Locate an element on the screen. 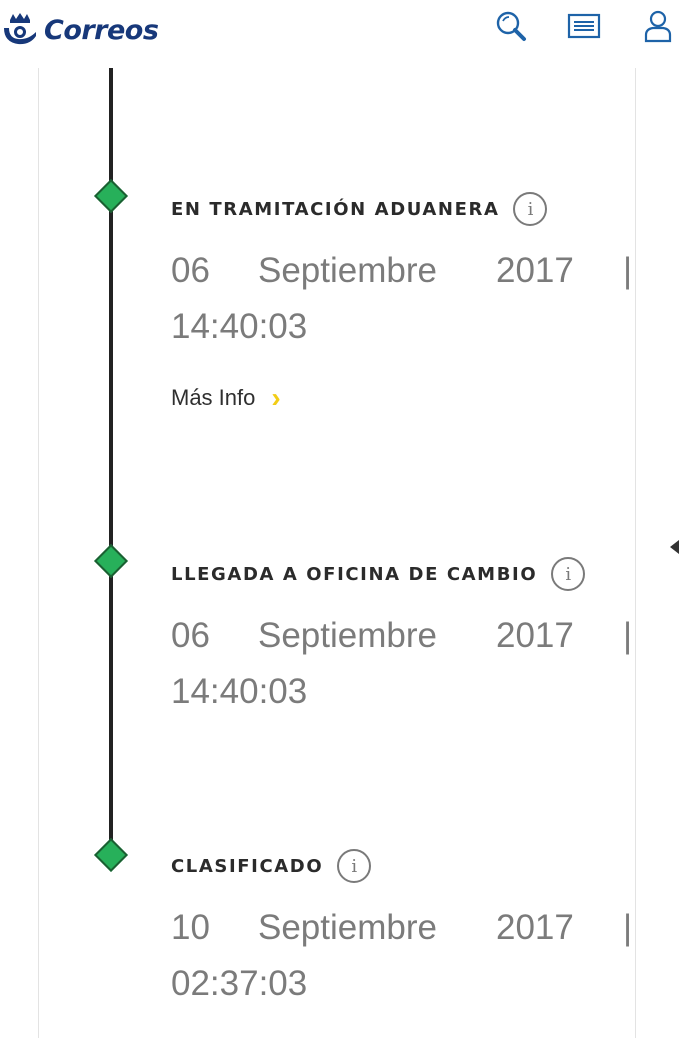 The height and width of the screenshot is (1038, 679). event-day: 10 is located at coordinates (190, 927).